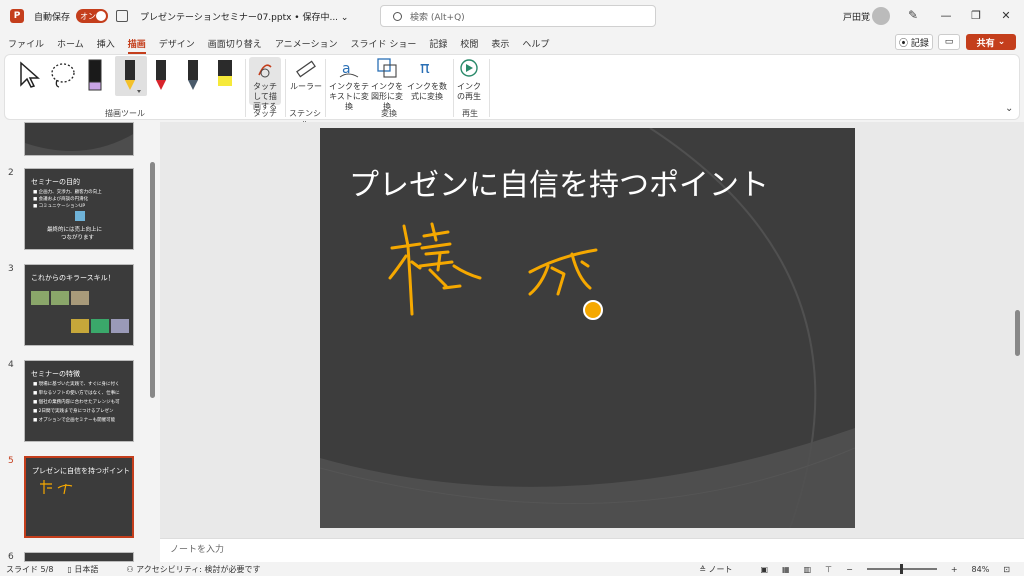  I want to click on tab-10: 表示, so click(500, 43).